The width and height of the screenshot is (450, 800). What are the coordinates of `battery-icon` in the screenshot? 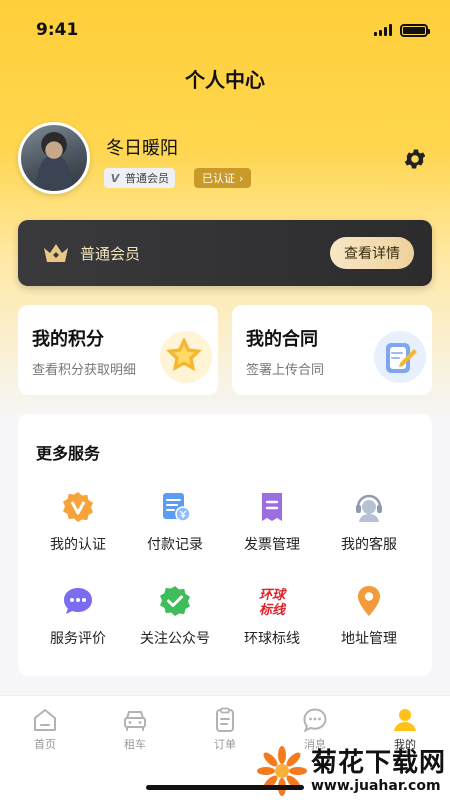 It's located at (415, 30).